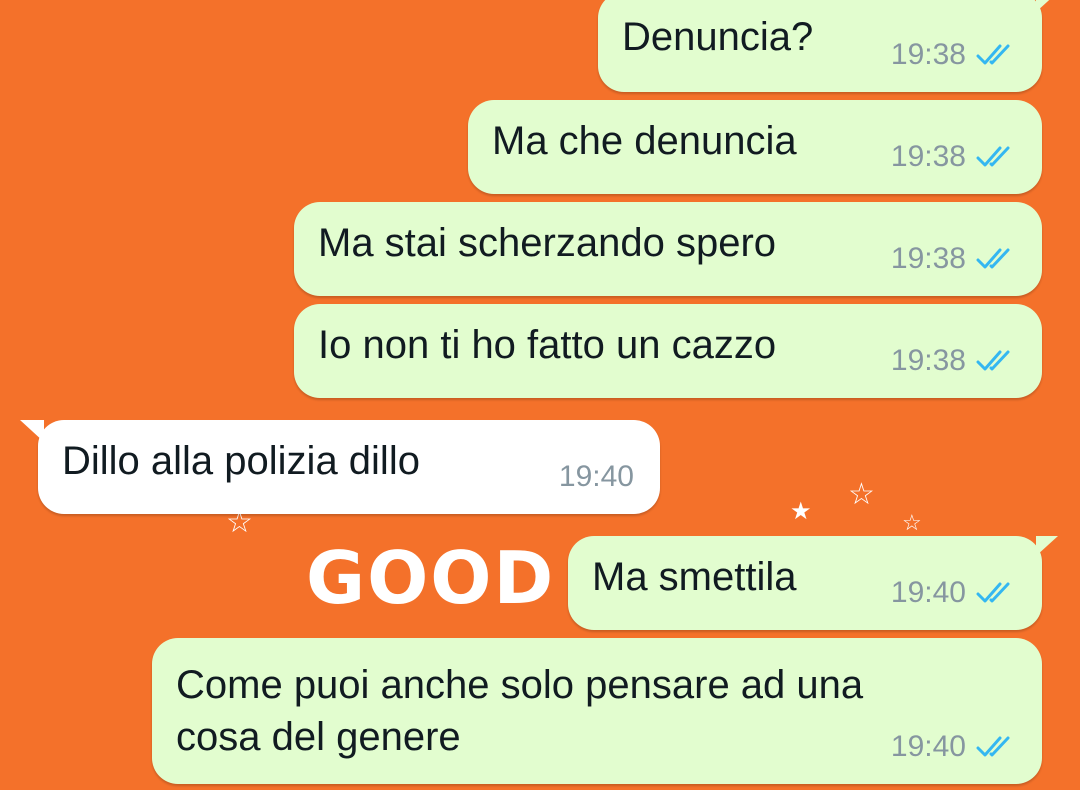  What do you see at coordinates (547, 345) in the screenshot?
I see `message-text: Io non ti ho fatto un cazzo` at bounding box center [547, 345].